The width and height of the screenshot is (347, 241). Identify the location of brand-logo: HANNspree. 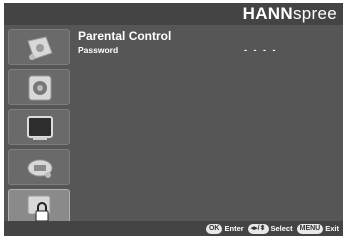
(290, 14).